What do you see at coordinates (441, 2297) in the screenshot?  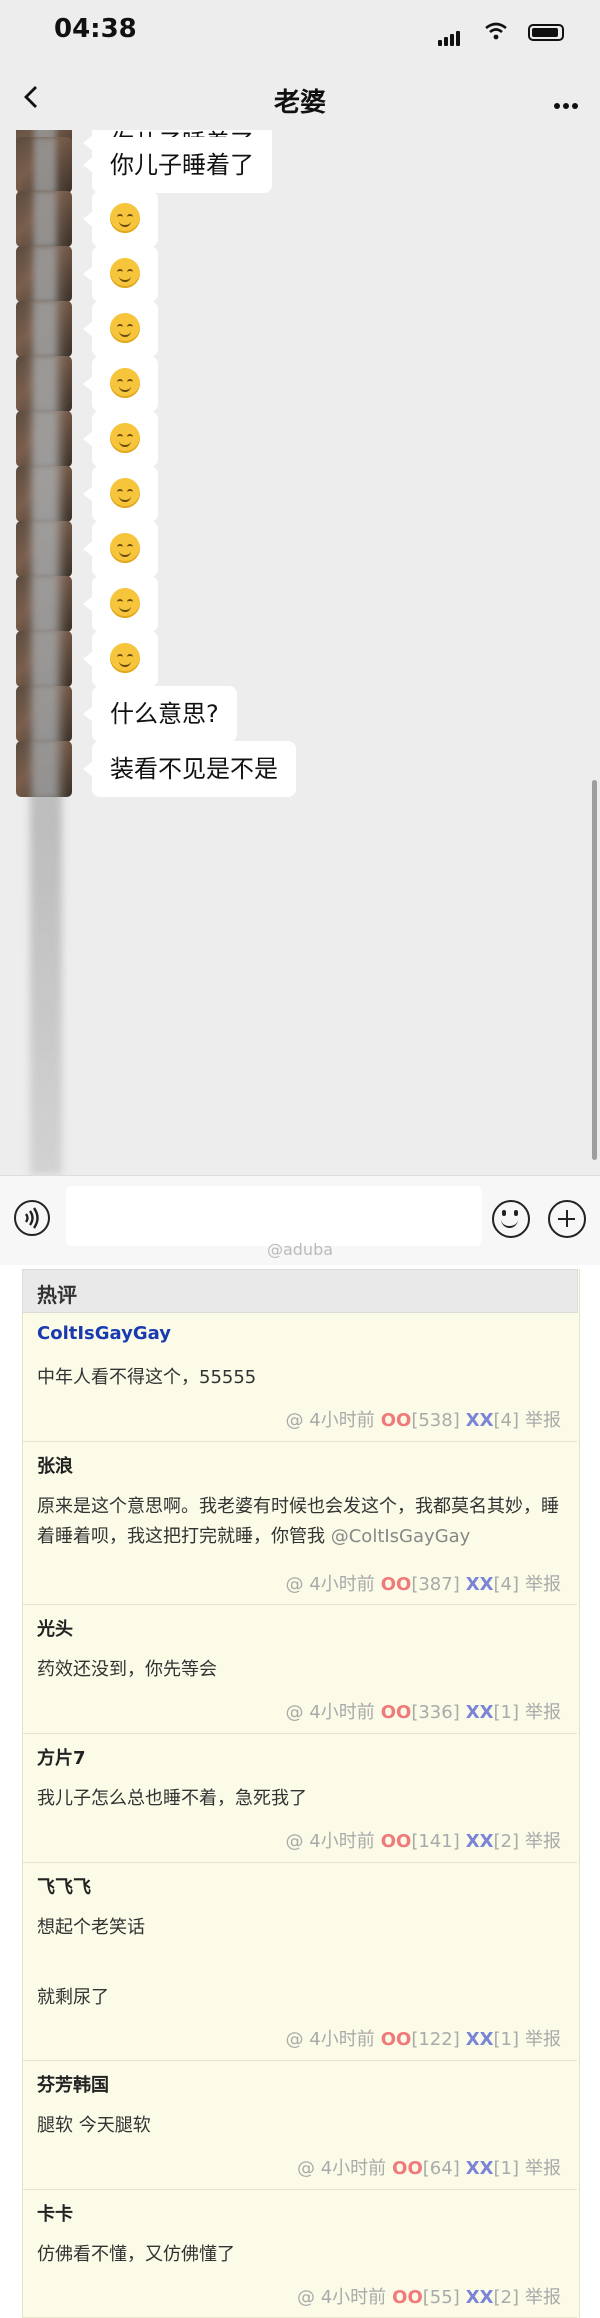 I see `upvote-count: [55]` at bounding box center [441, 2297].